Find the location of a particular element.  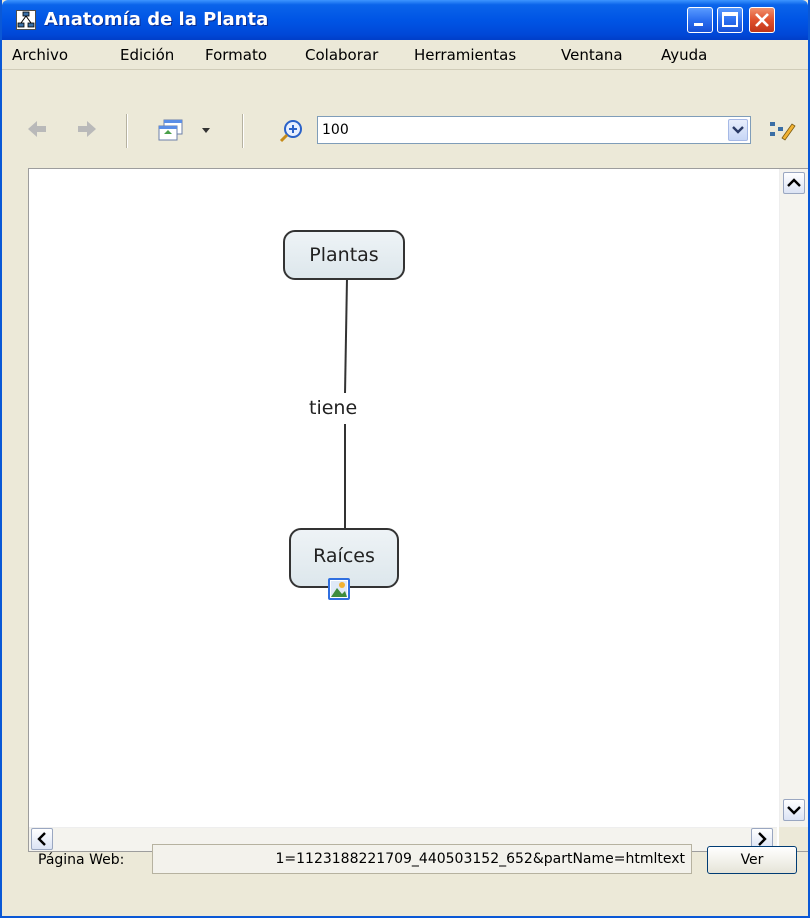

concept-node-plantas: Plantas is located at coordinates (344, 255).